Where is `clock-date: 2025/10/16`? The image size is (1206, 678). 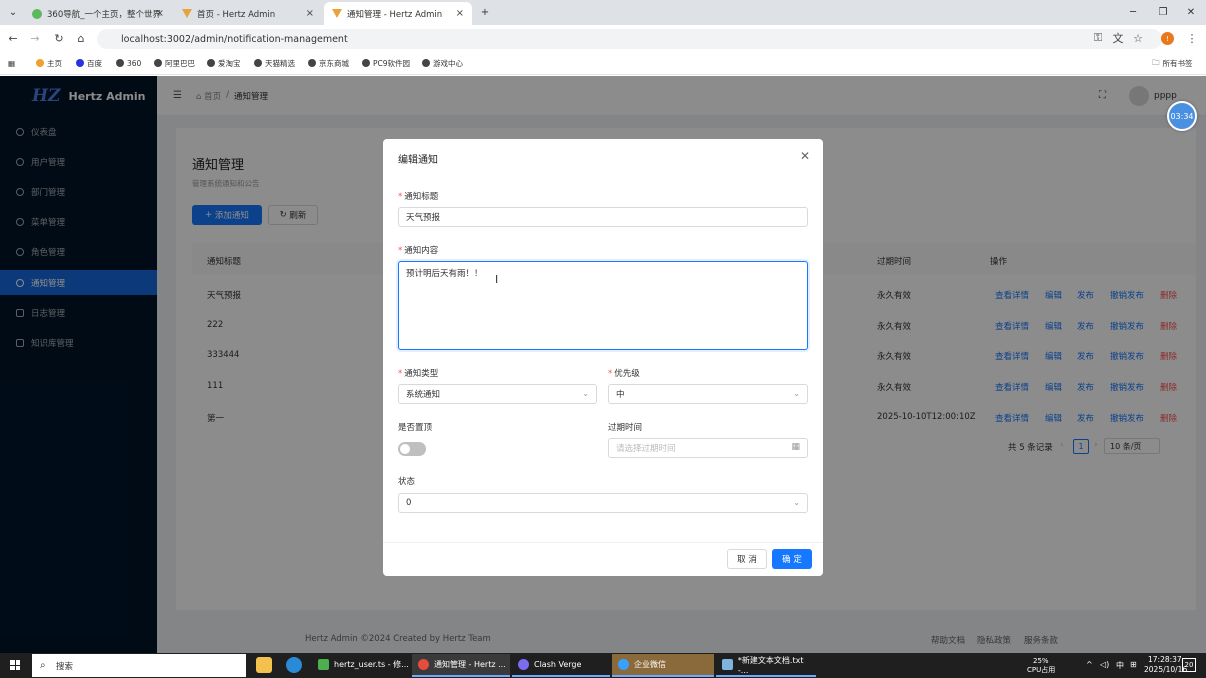 clock-date: 2025/10/16 is located at coordinates (1165, 669).